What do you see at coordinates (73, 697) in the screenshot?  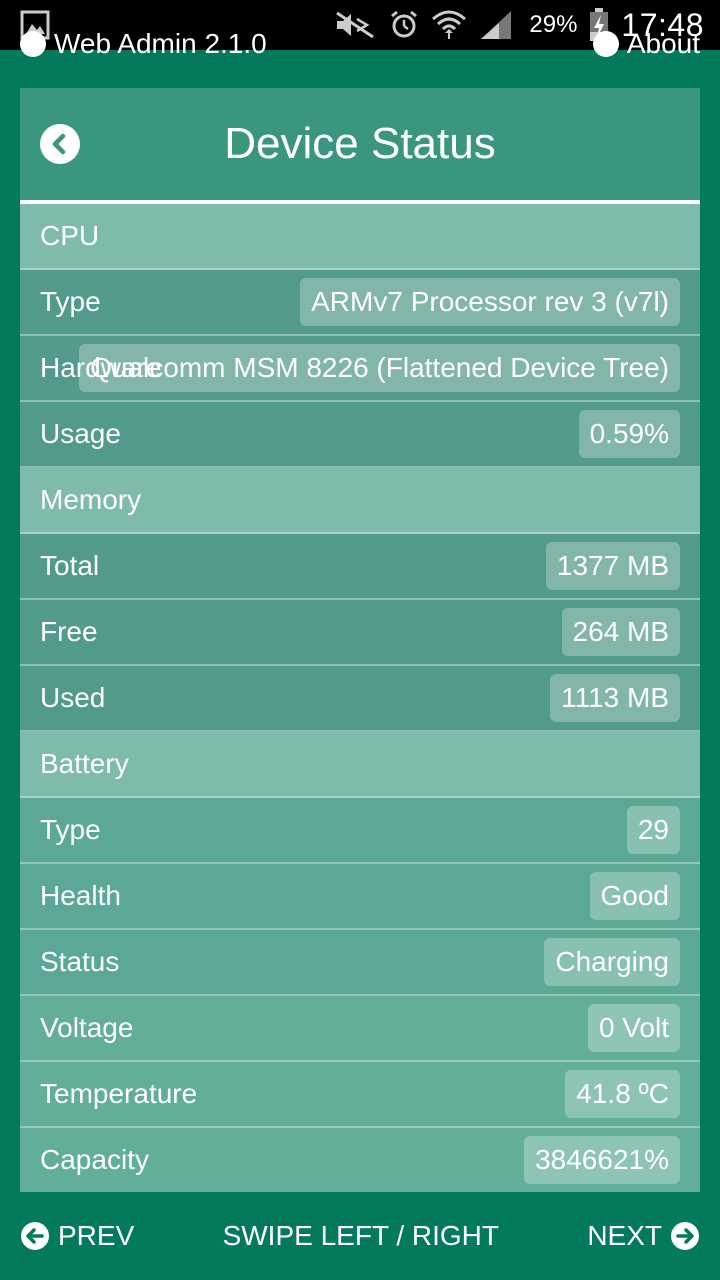 I see `row-label: Used` at bounding box center [73, 697].